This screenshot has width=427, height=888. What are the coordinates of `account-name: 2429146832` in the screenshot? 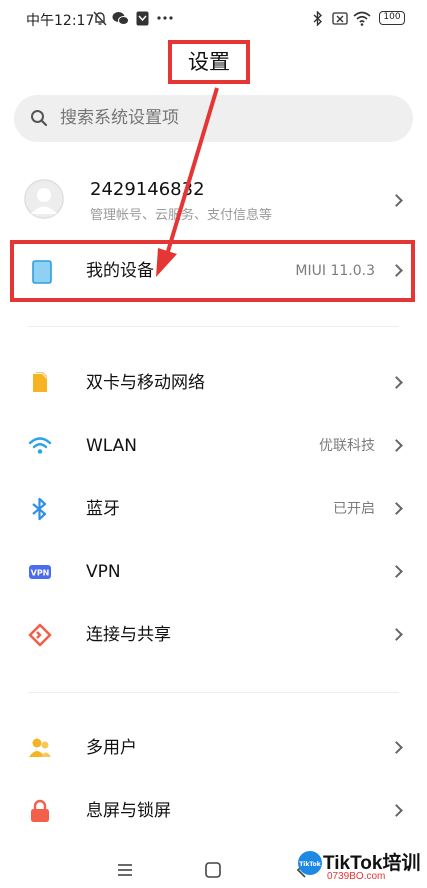 It's located at (147, 189).